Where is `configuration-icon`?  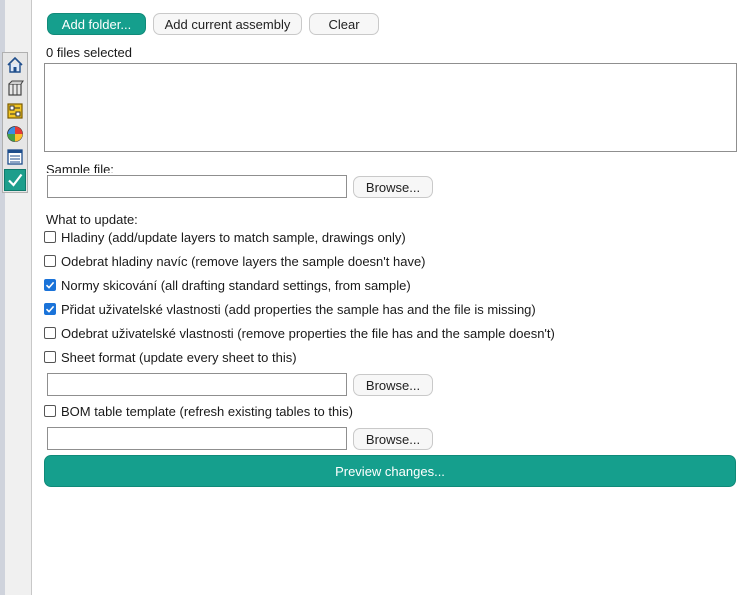
configuration-icon is located at coordinates (15, 111).